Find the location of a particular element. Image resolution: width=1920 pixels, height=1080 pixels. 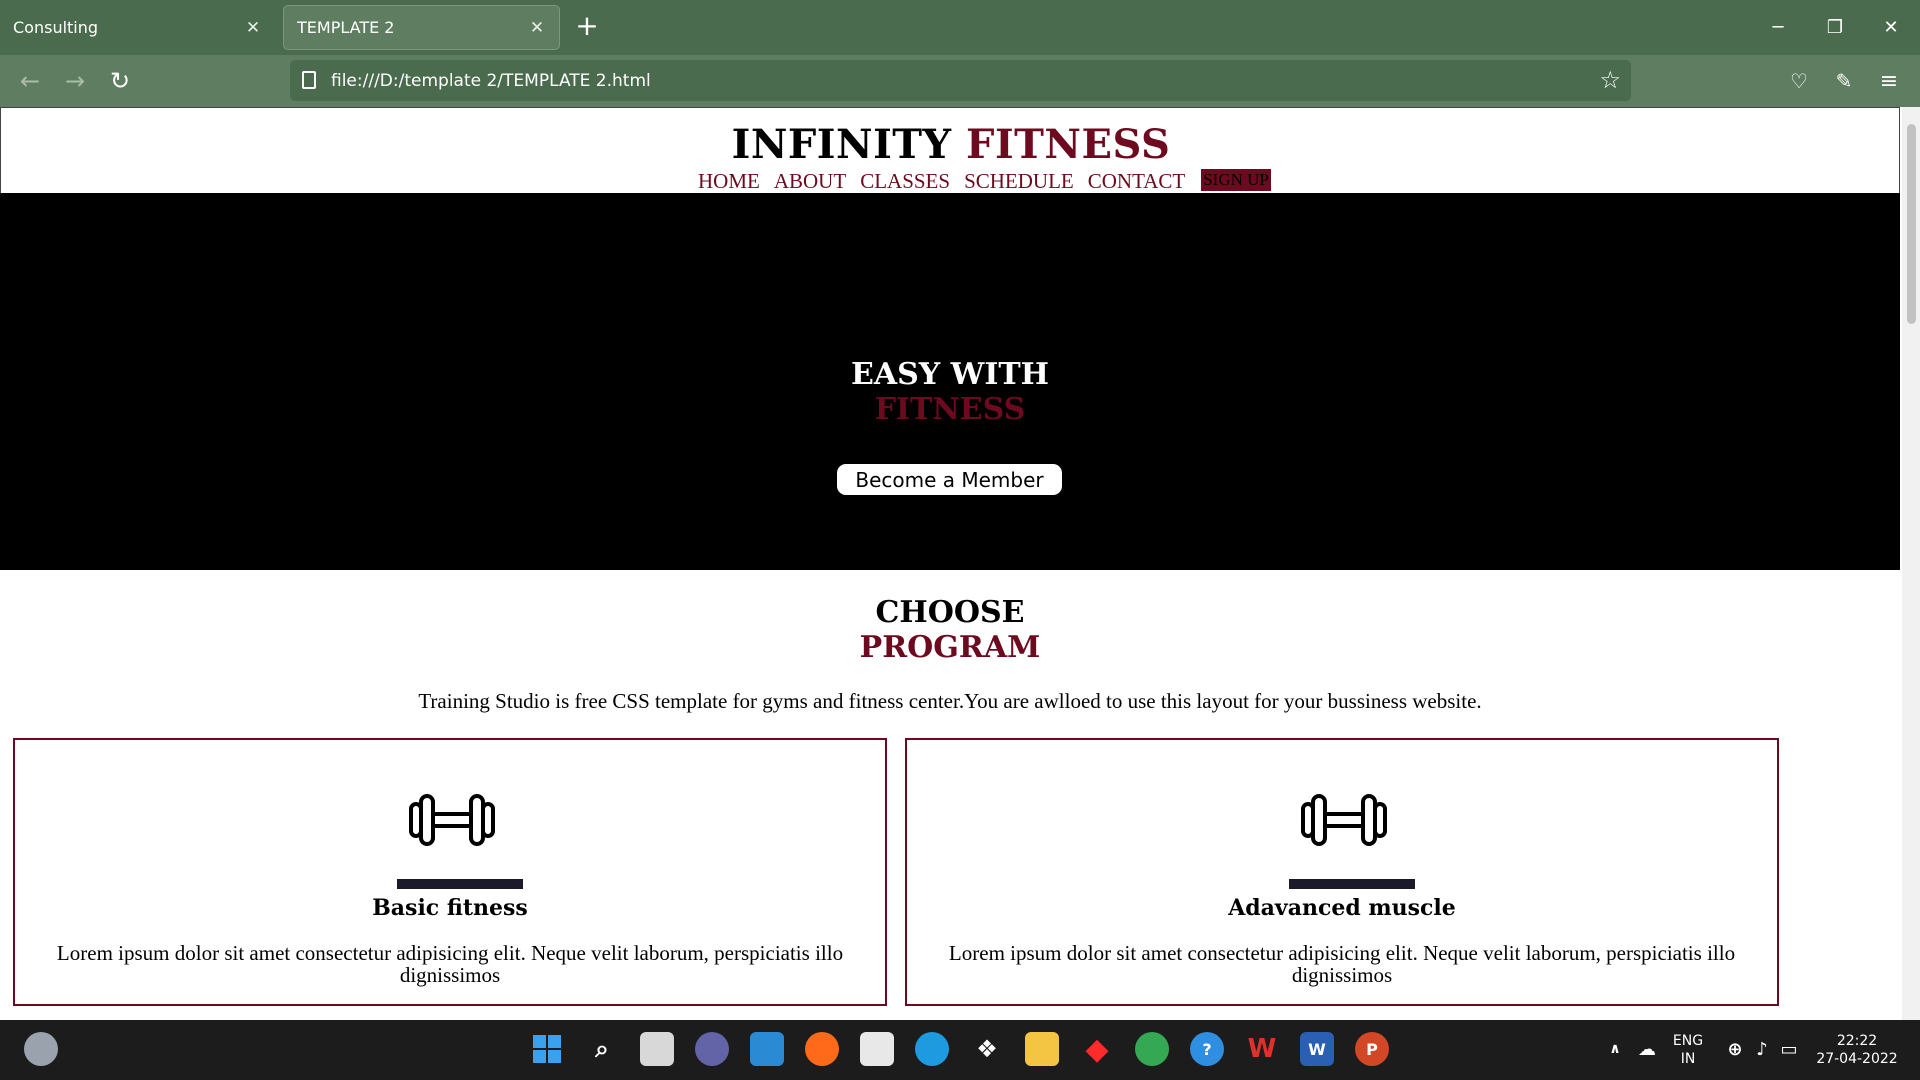

become-member-button: Become a Member is located at coordinates (949, 479).